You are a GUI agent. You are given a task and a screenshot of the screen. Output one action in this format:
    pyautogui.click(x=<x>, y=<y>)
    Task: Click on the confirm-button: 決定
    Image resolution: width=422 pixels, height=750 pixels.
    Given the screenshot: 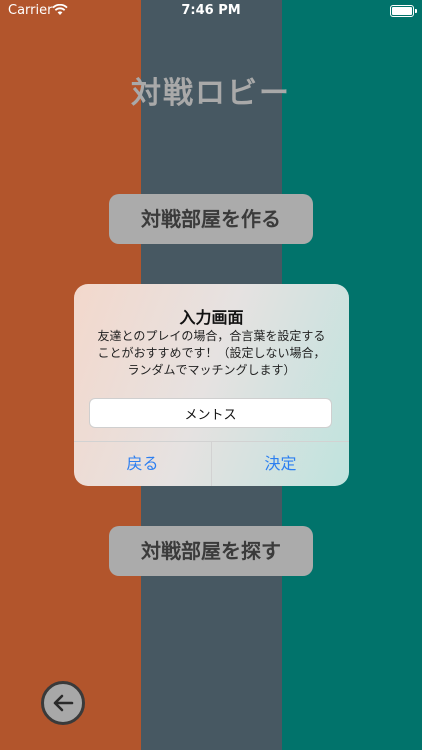 What is the action you would take?
    pyautogui.click(x=280, y=464)
    